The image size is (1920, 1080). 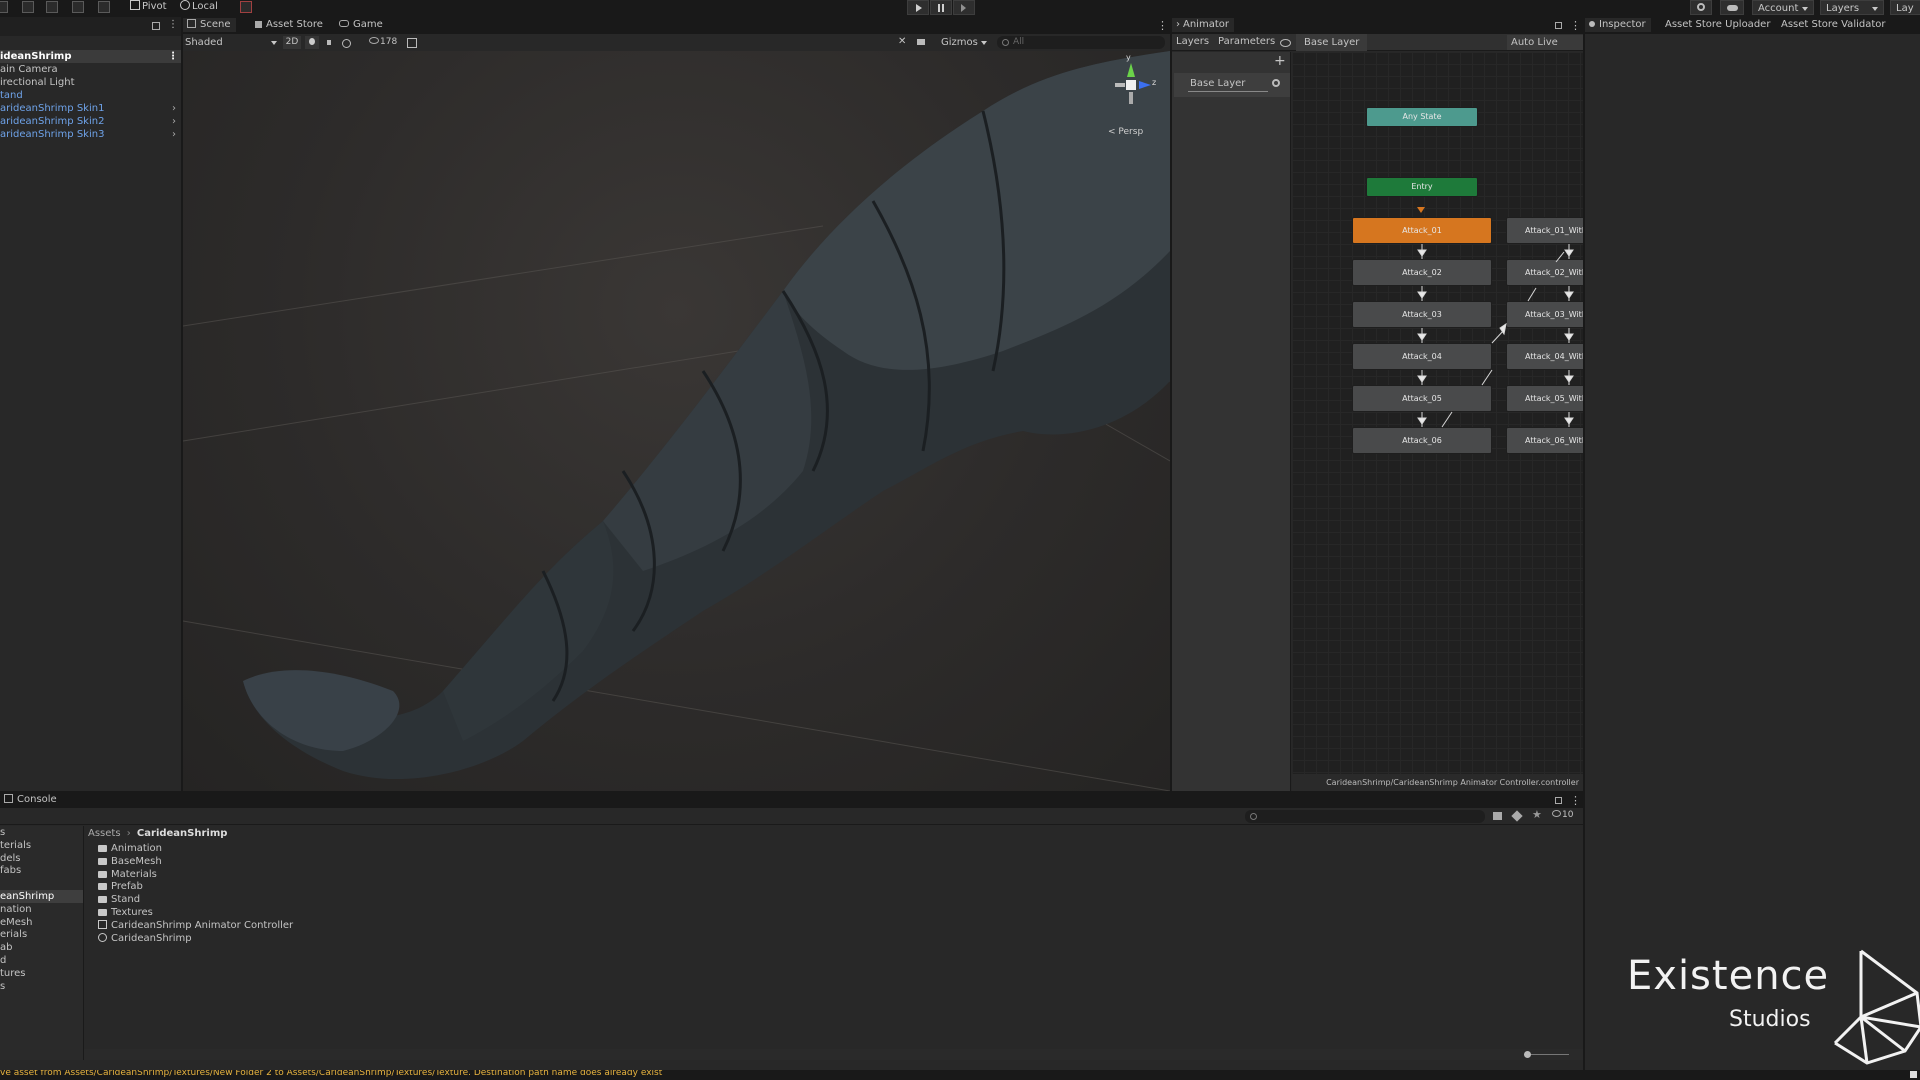 I want to click on rect-tool-icon, so click(x=52, y=7).